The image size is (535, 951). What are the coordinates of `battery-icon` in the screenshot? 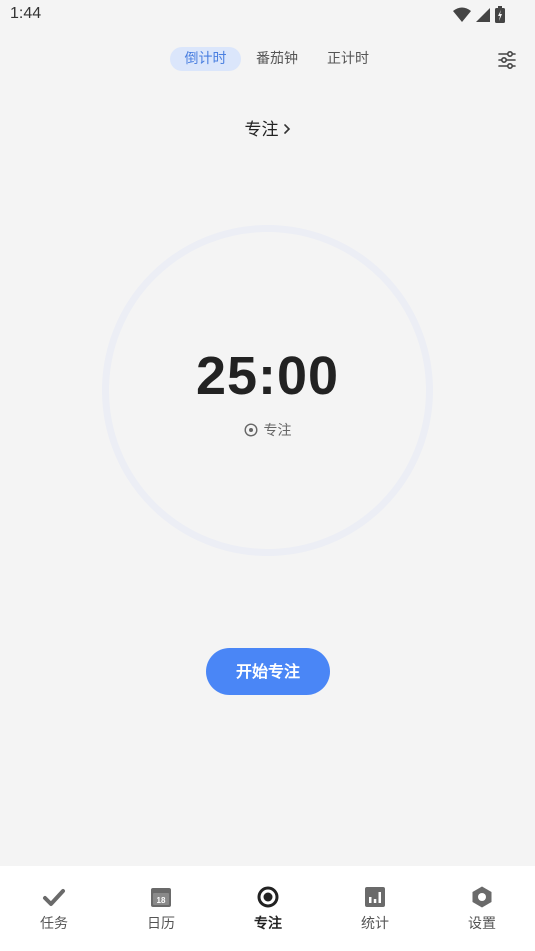 It's located at (500, 16).